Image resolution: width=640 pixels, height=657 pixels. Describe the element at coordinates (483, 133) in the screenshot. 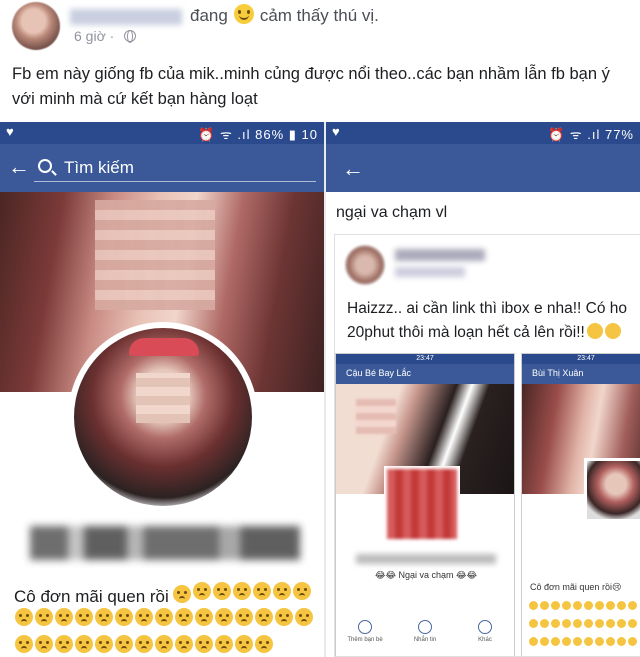

I see `status-bar: ♥ ⏰ ᯤ .ıl 77%` at that location.